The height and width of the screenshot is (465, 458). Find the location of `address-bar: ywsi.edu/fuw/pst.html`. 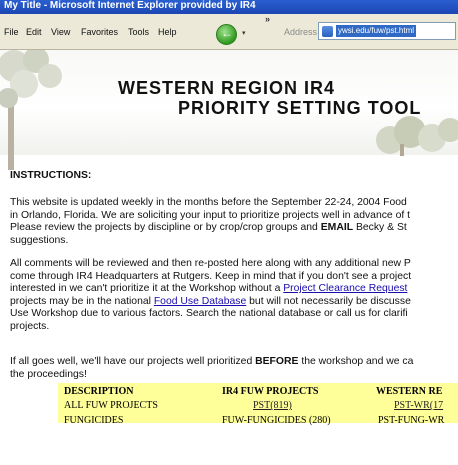

address-bar: ywsi.edu/fuw/pst.html is located at coordinates (387, 31).